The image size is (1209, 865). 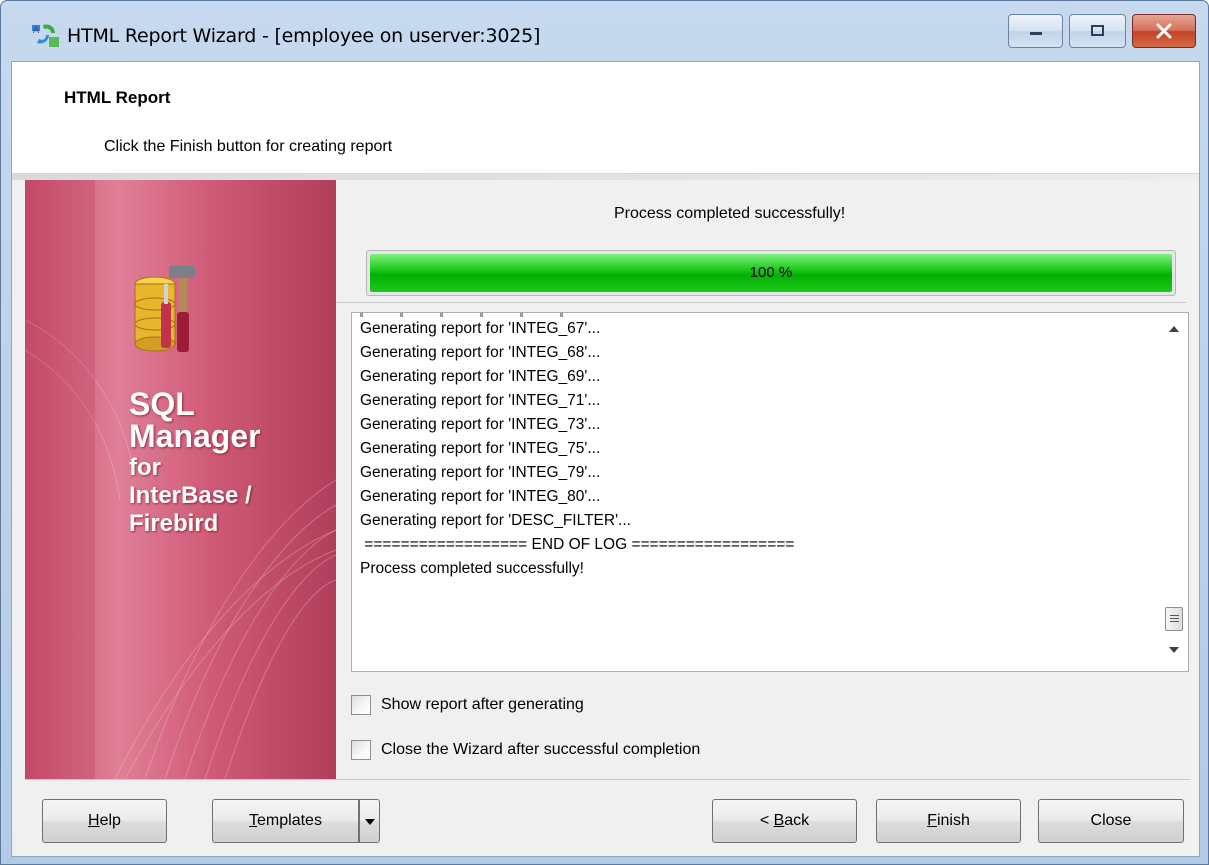 What do you see at coordinates (784, 821) in the screenshot?
I see `back-button: < Back` at bounding box center [784, 821].